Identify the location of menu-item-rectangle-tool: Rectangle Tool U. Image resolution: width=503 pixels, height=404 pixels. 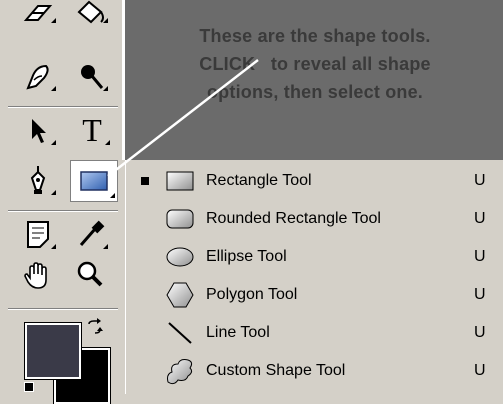
(314, 181).